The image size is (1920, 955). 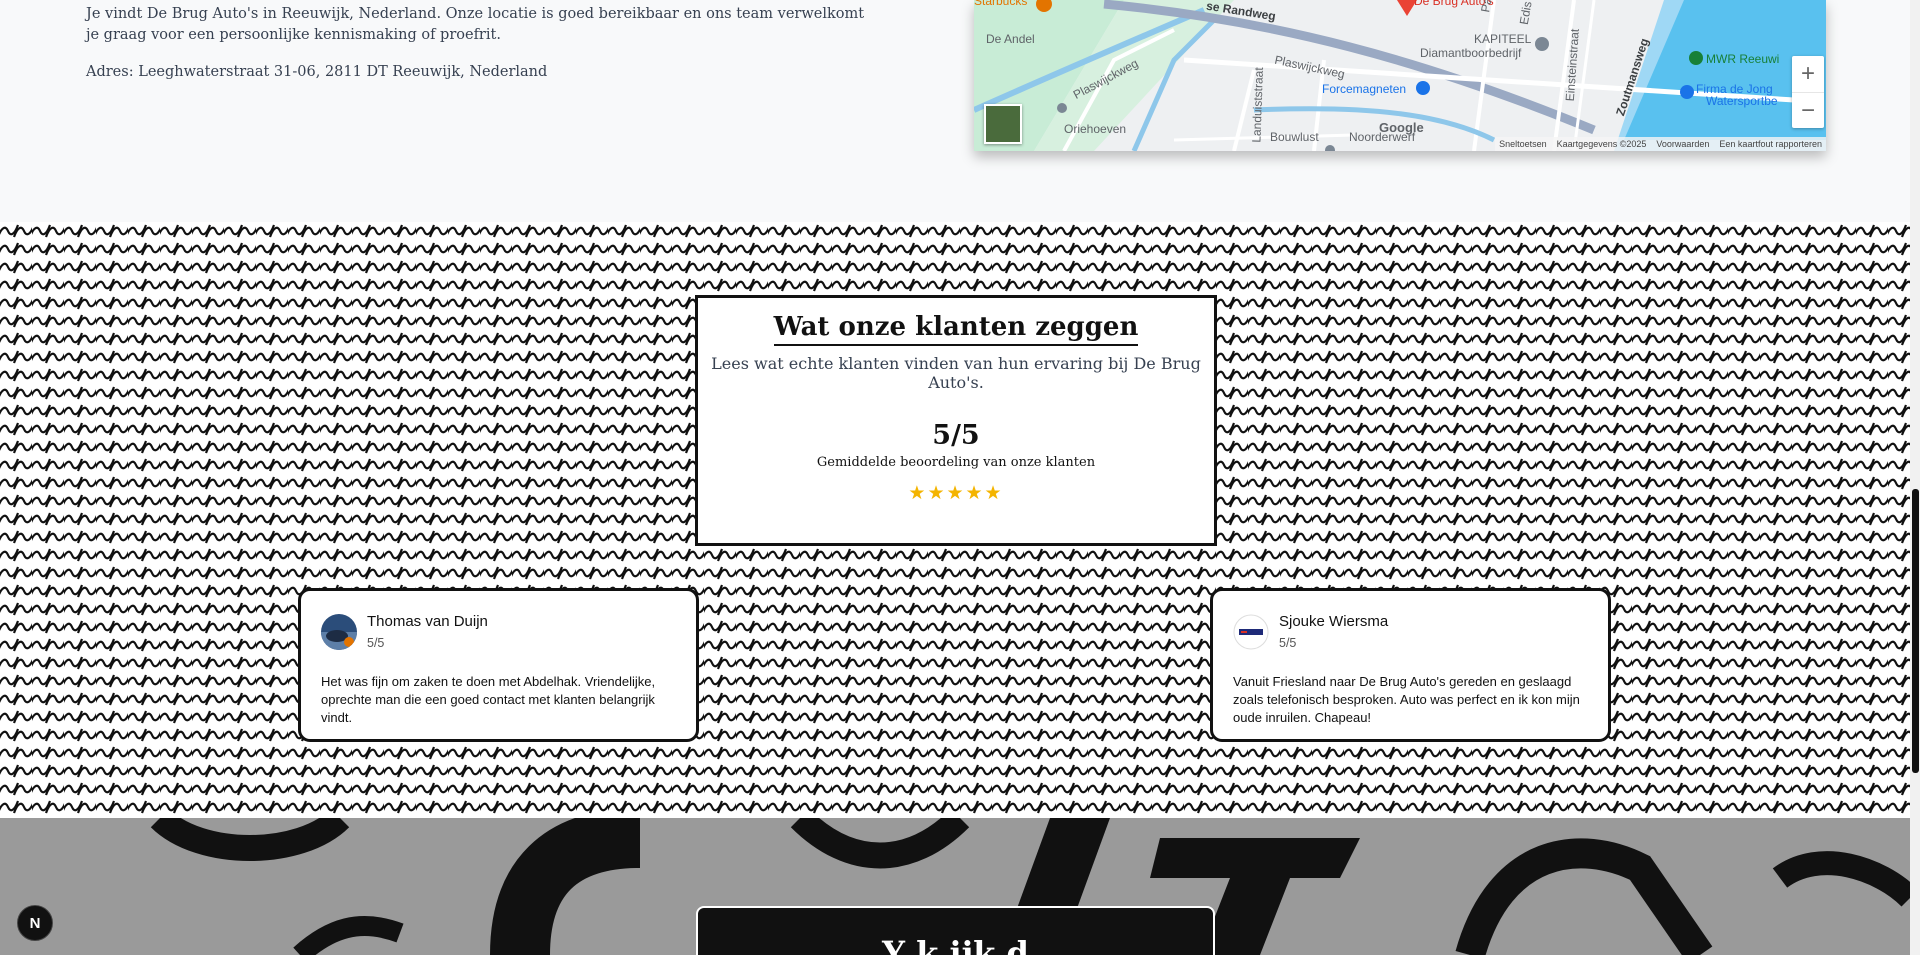 I want to click on contact-heading: Y k ijk d, so click(x=955, y=944).